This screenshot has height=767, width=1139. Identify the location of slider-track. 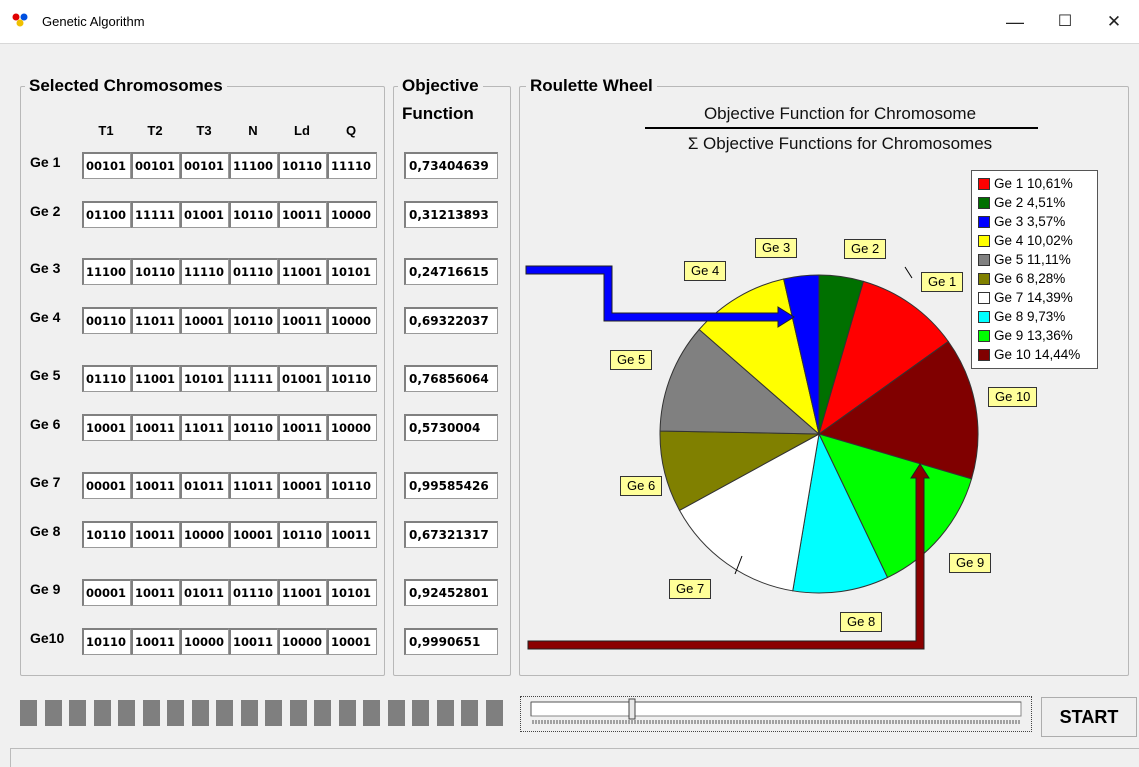
(776, 714).